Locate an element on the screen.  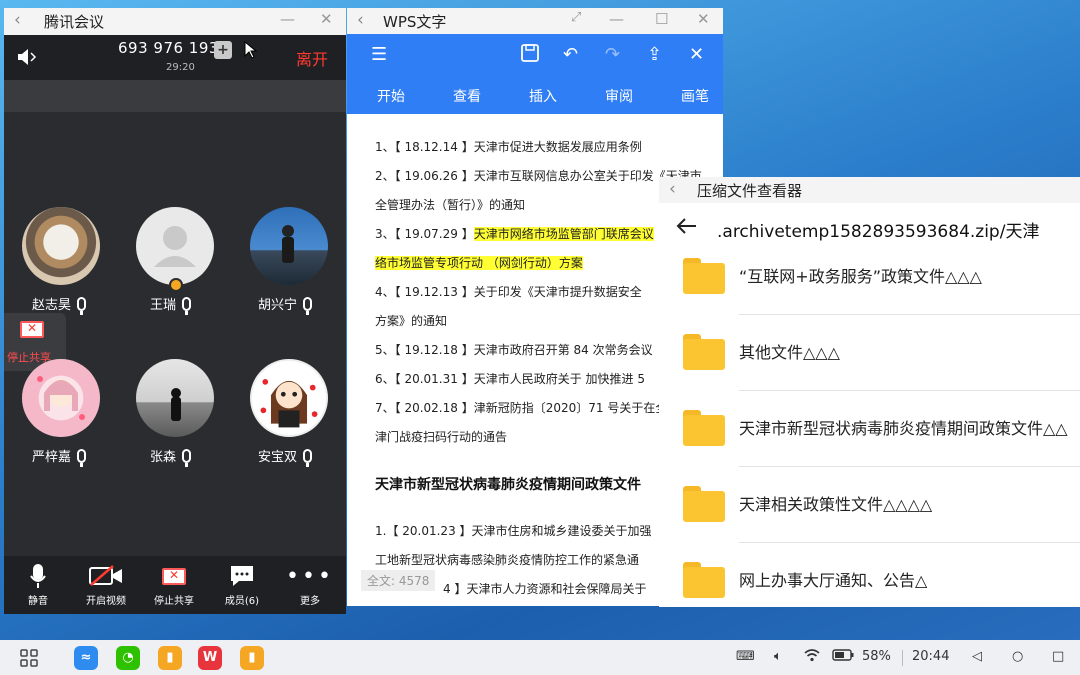
folder-name: 网上办事大厅通知、公告△ is located at coordinates (833, 580).